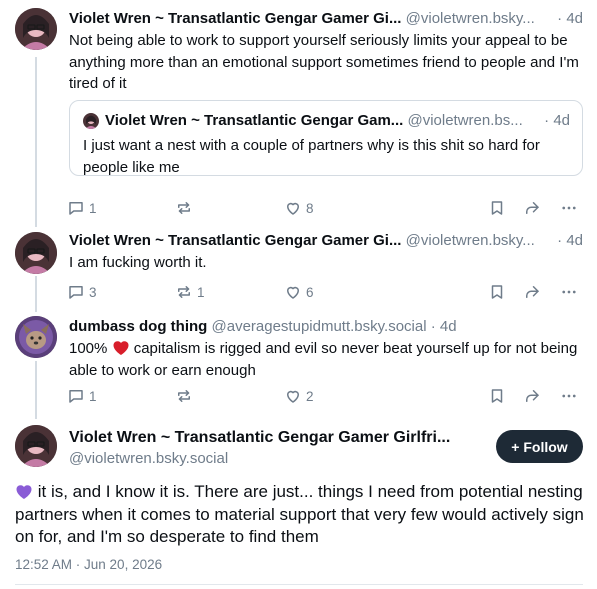  I want to click on post-actions: 3 1 6, so click(325, 292).